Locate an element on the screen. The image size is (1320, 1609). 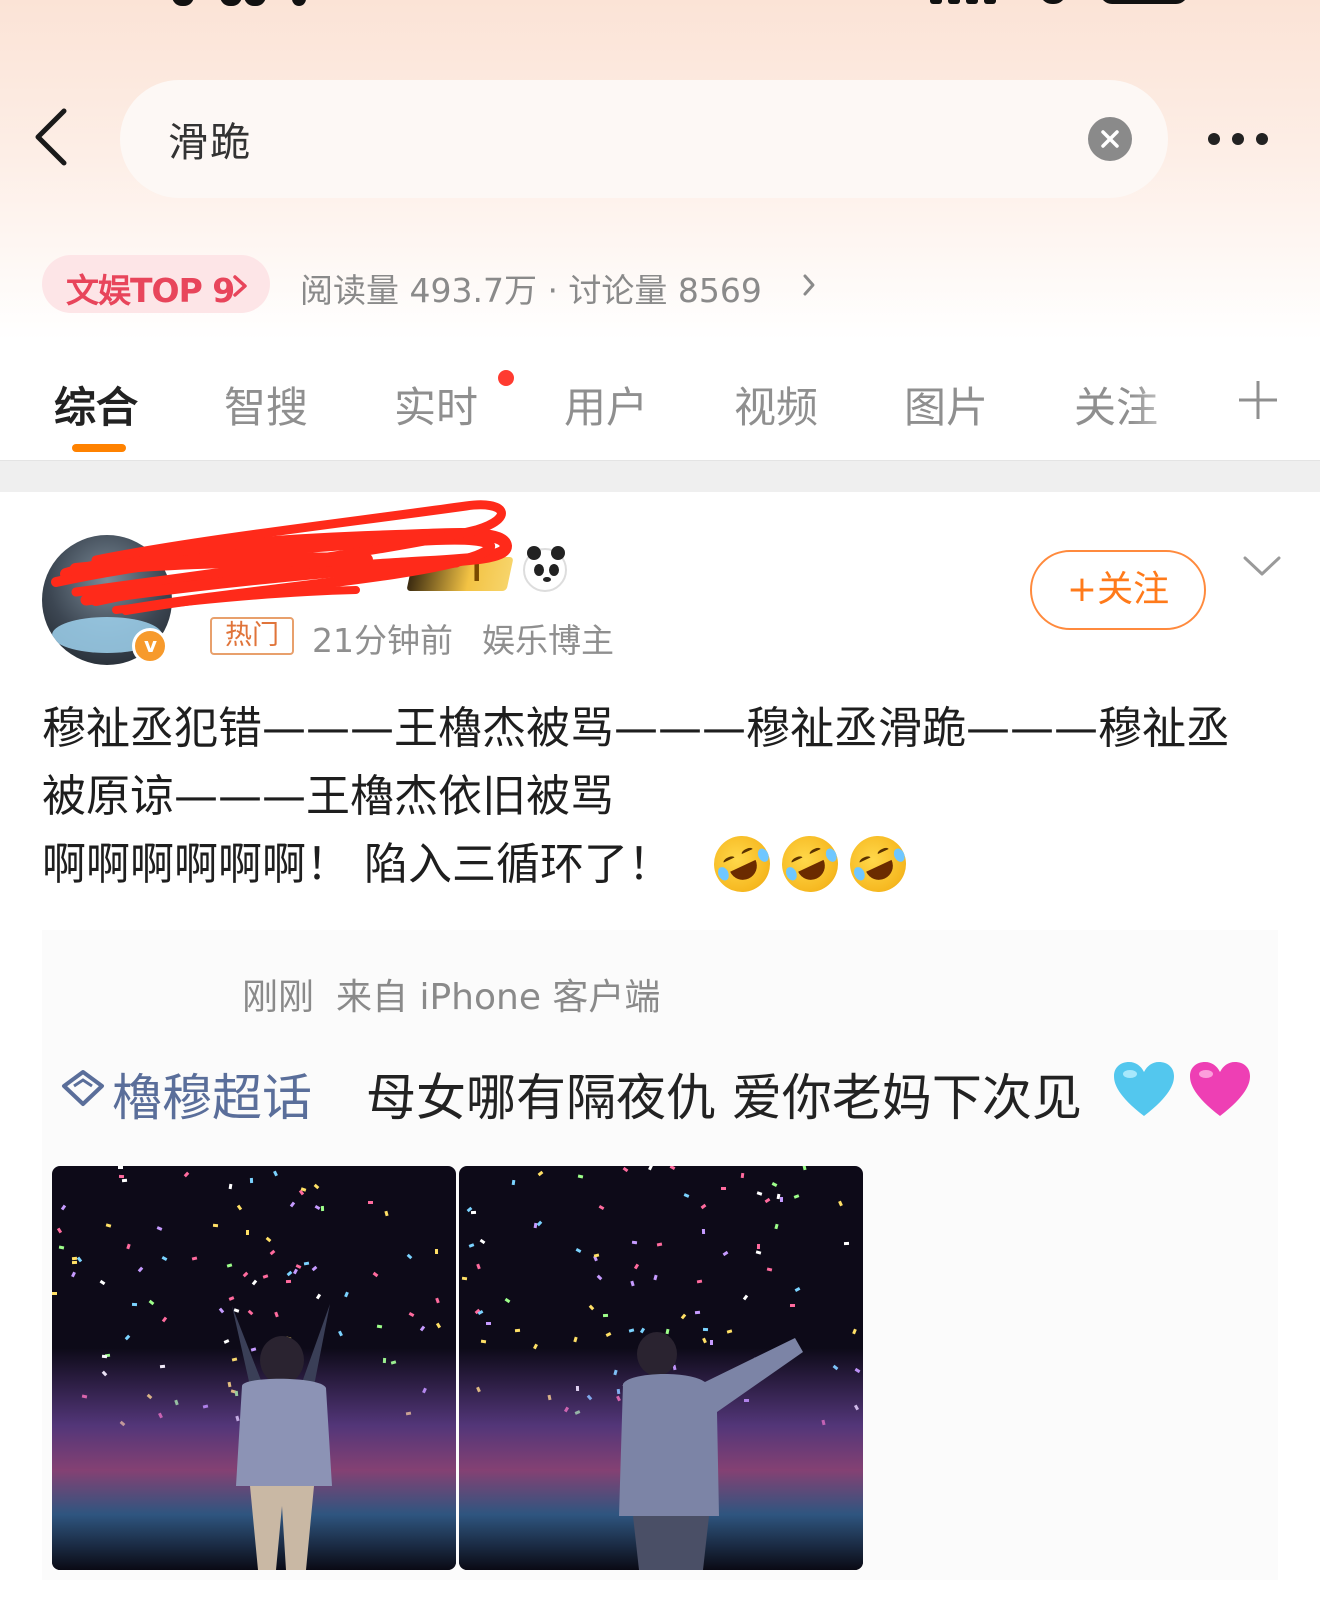
redaction-scribble is located at coordinates (282, 557).